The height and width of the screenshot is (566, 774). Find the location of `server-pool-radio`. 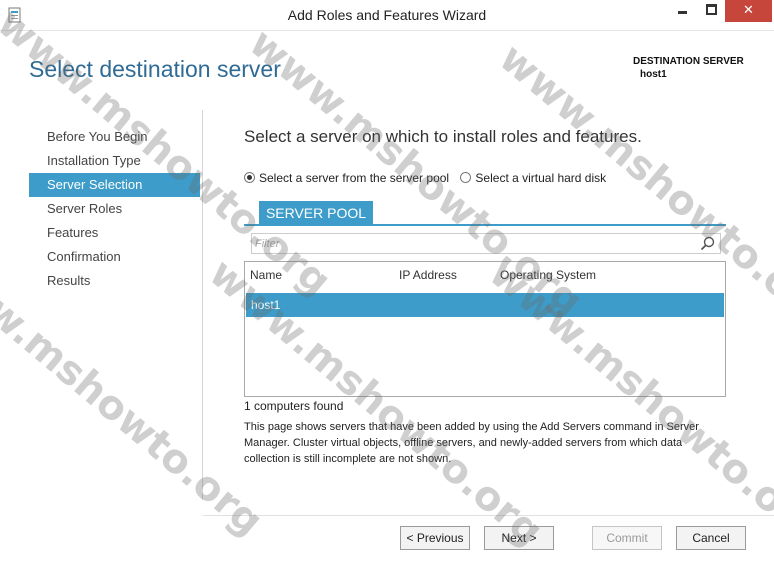

server-pool-radio is located at coordinates (249, 177).